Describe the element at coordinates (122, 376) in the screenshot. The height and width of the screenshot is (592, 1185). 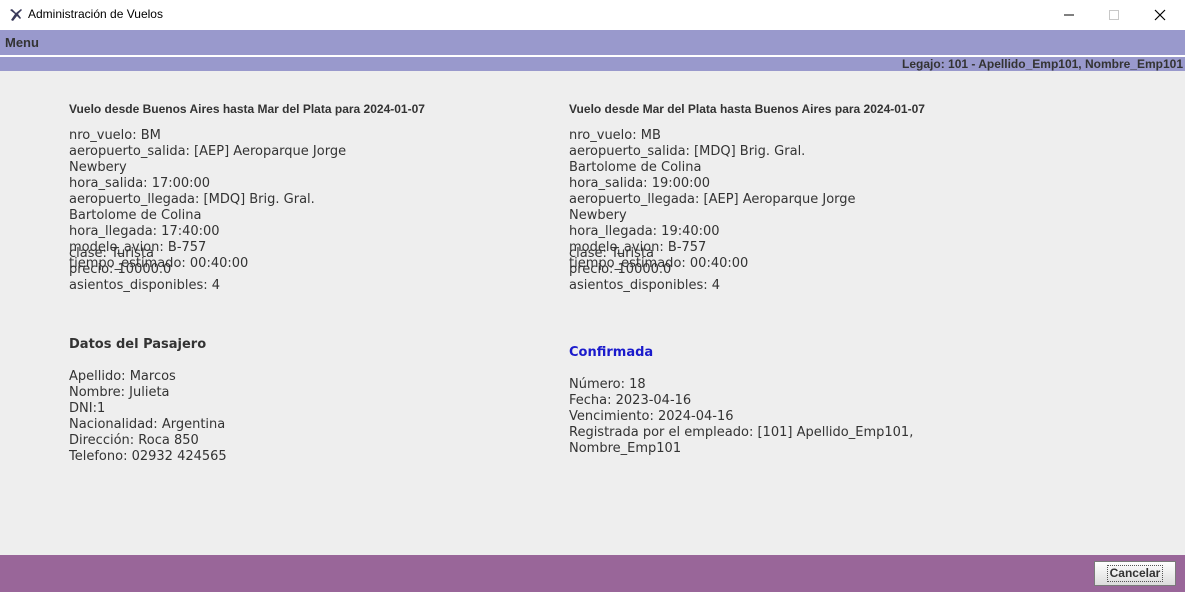
I see `passenger-detail-line: Apellido: Marcos` at that location.